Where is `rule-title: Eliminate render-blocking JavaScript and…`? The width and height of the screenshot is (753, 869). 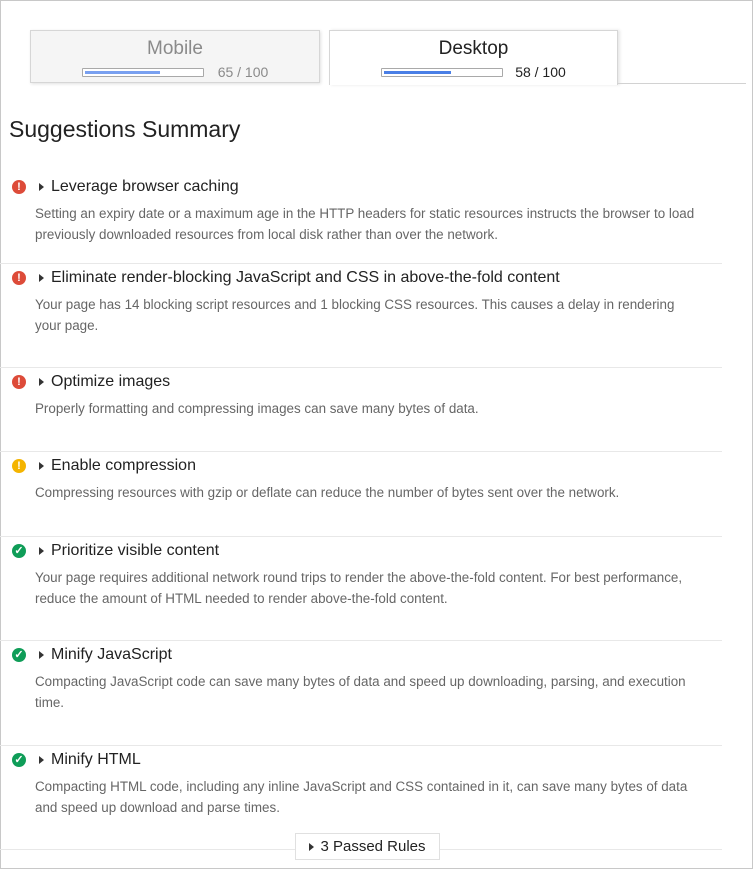 rule-title: Eliminate render-blocking JavaScript and… is located at coordinates (305, 278).